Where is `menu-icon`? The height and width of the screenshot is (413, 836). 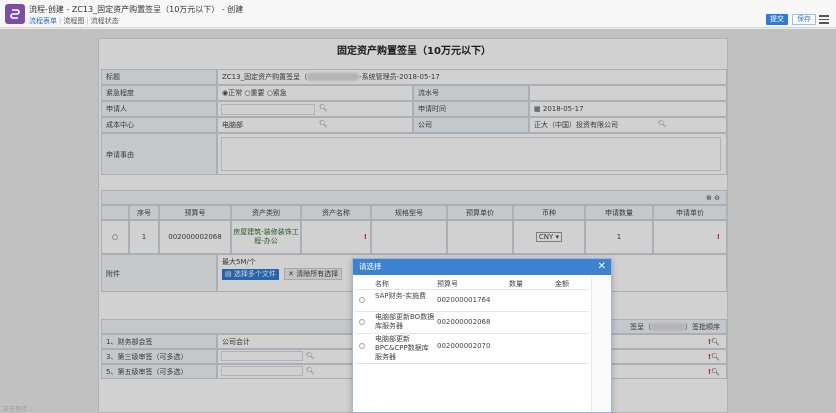
menu-icon is located at coordinates (824, 19).